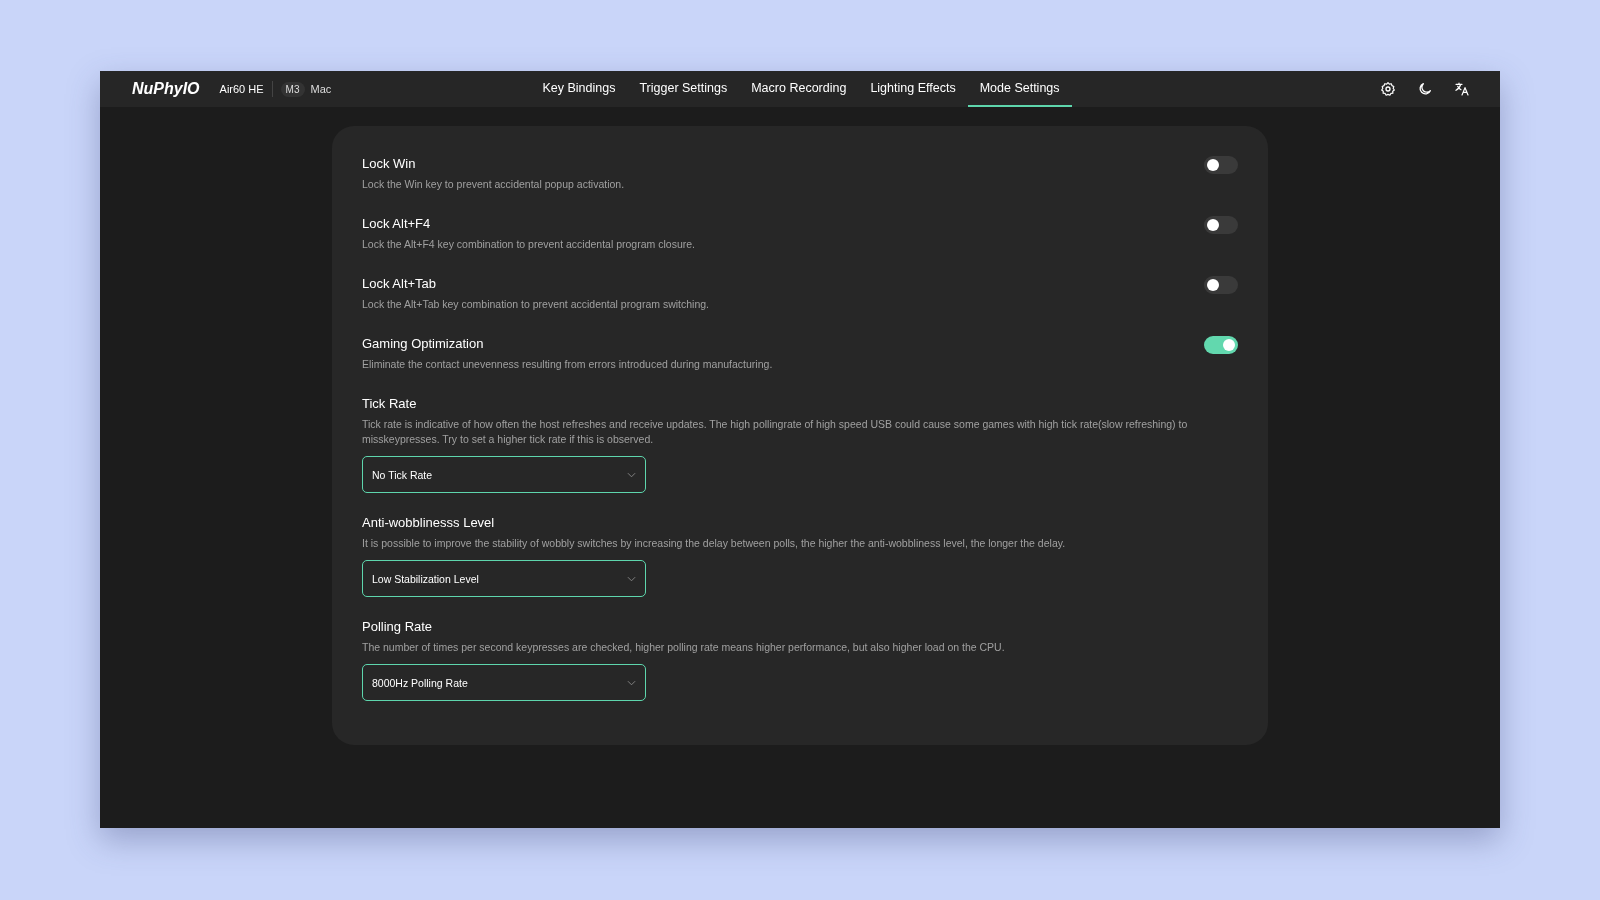  What do you see at coordinates (423, 343) in the screenshot?
I see `setting-title: Gaming Optimization` at bounding box center [423, 343].